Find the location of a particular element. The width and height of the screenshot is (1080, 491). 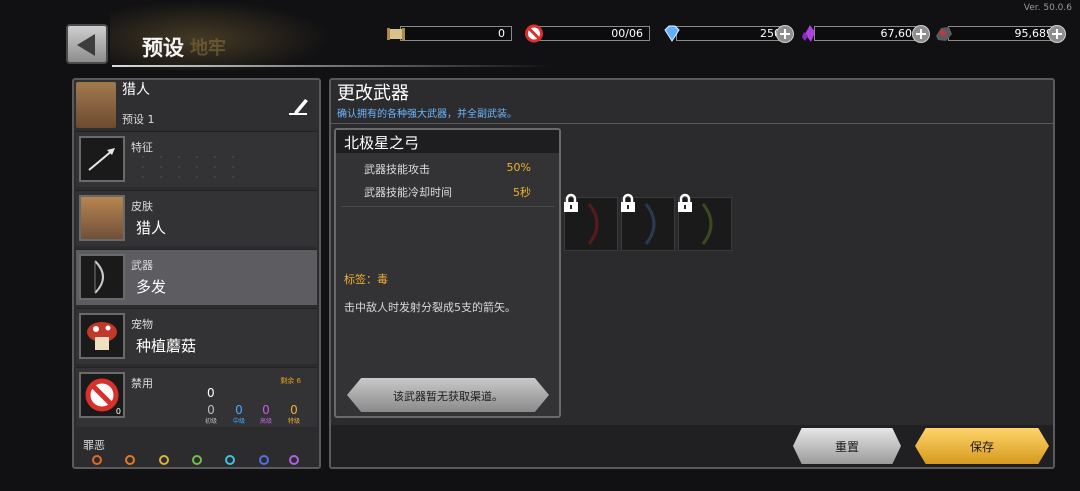

trait-thumb is located at coordinates (102, 159).